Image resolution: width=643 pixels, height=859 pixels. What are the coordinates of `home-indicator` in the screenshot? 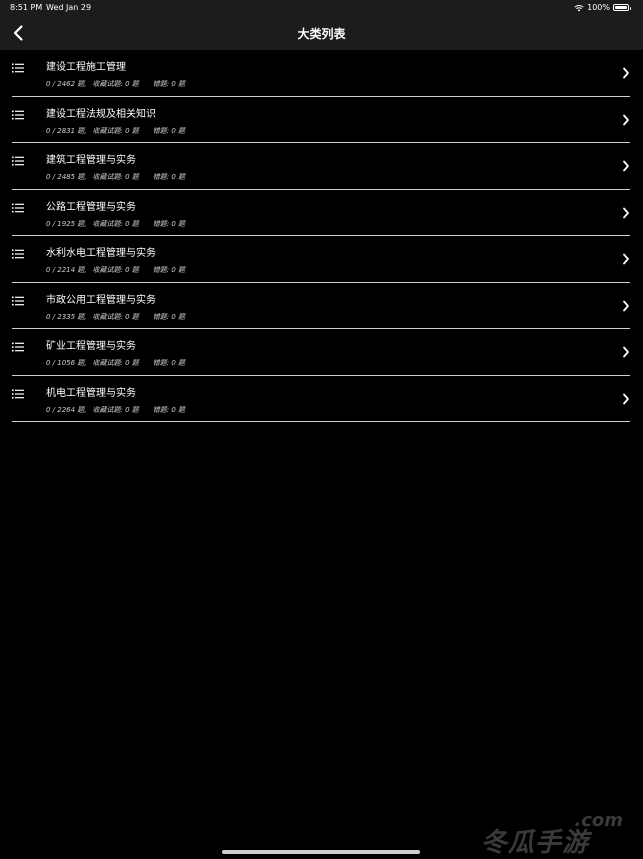 It's located at (321, 852).